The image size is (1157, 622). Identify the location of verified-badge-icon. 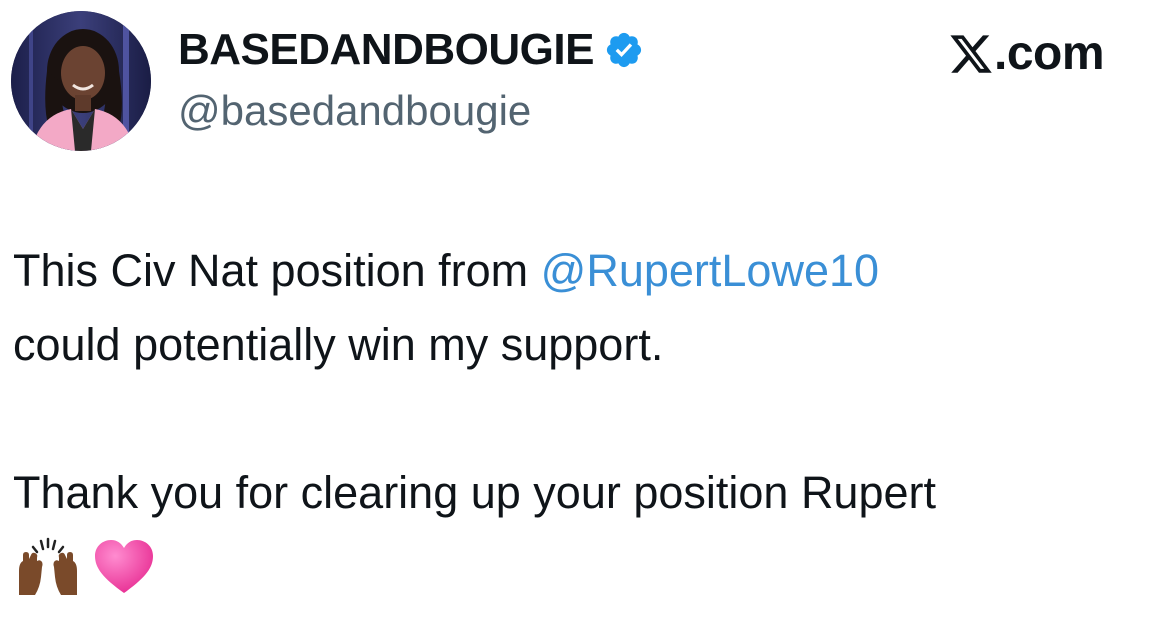
(624, 50).